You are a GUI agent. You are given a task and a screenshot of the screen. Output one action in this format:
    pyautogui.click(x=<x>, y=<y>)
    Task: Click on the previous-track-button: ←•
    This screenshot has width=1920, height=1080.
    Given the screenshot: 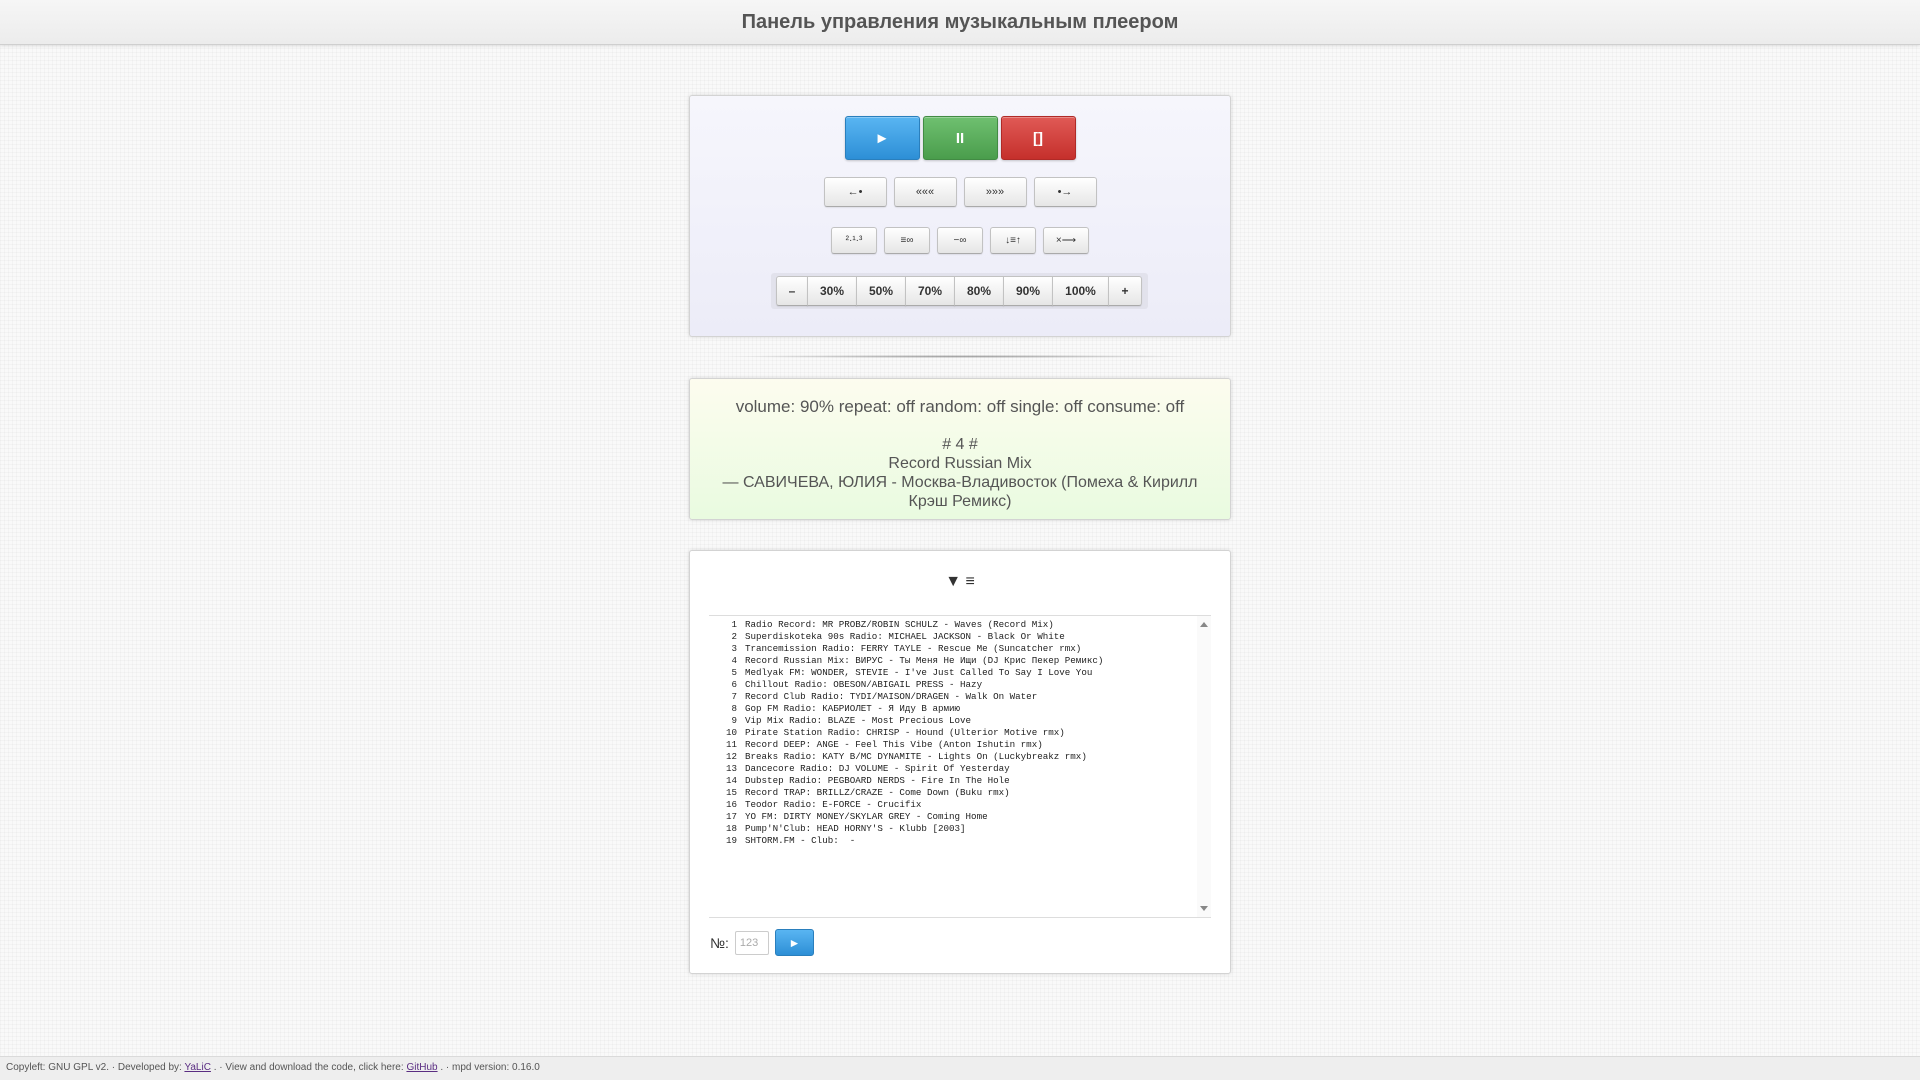 What is the action you would take?
    pyautogui.click(x=855, y=192)
    